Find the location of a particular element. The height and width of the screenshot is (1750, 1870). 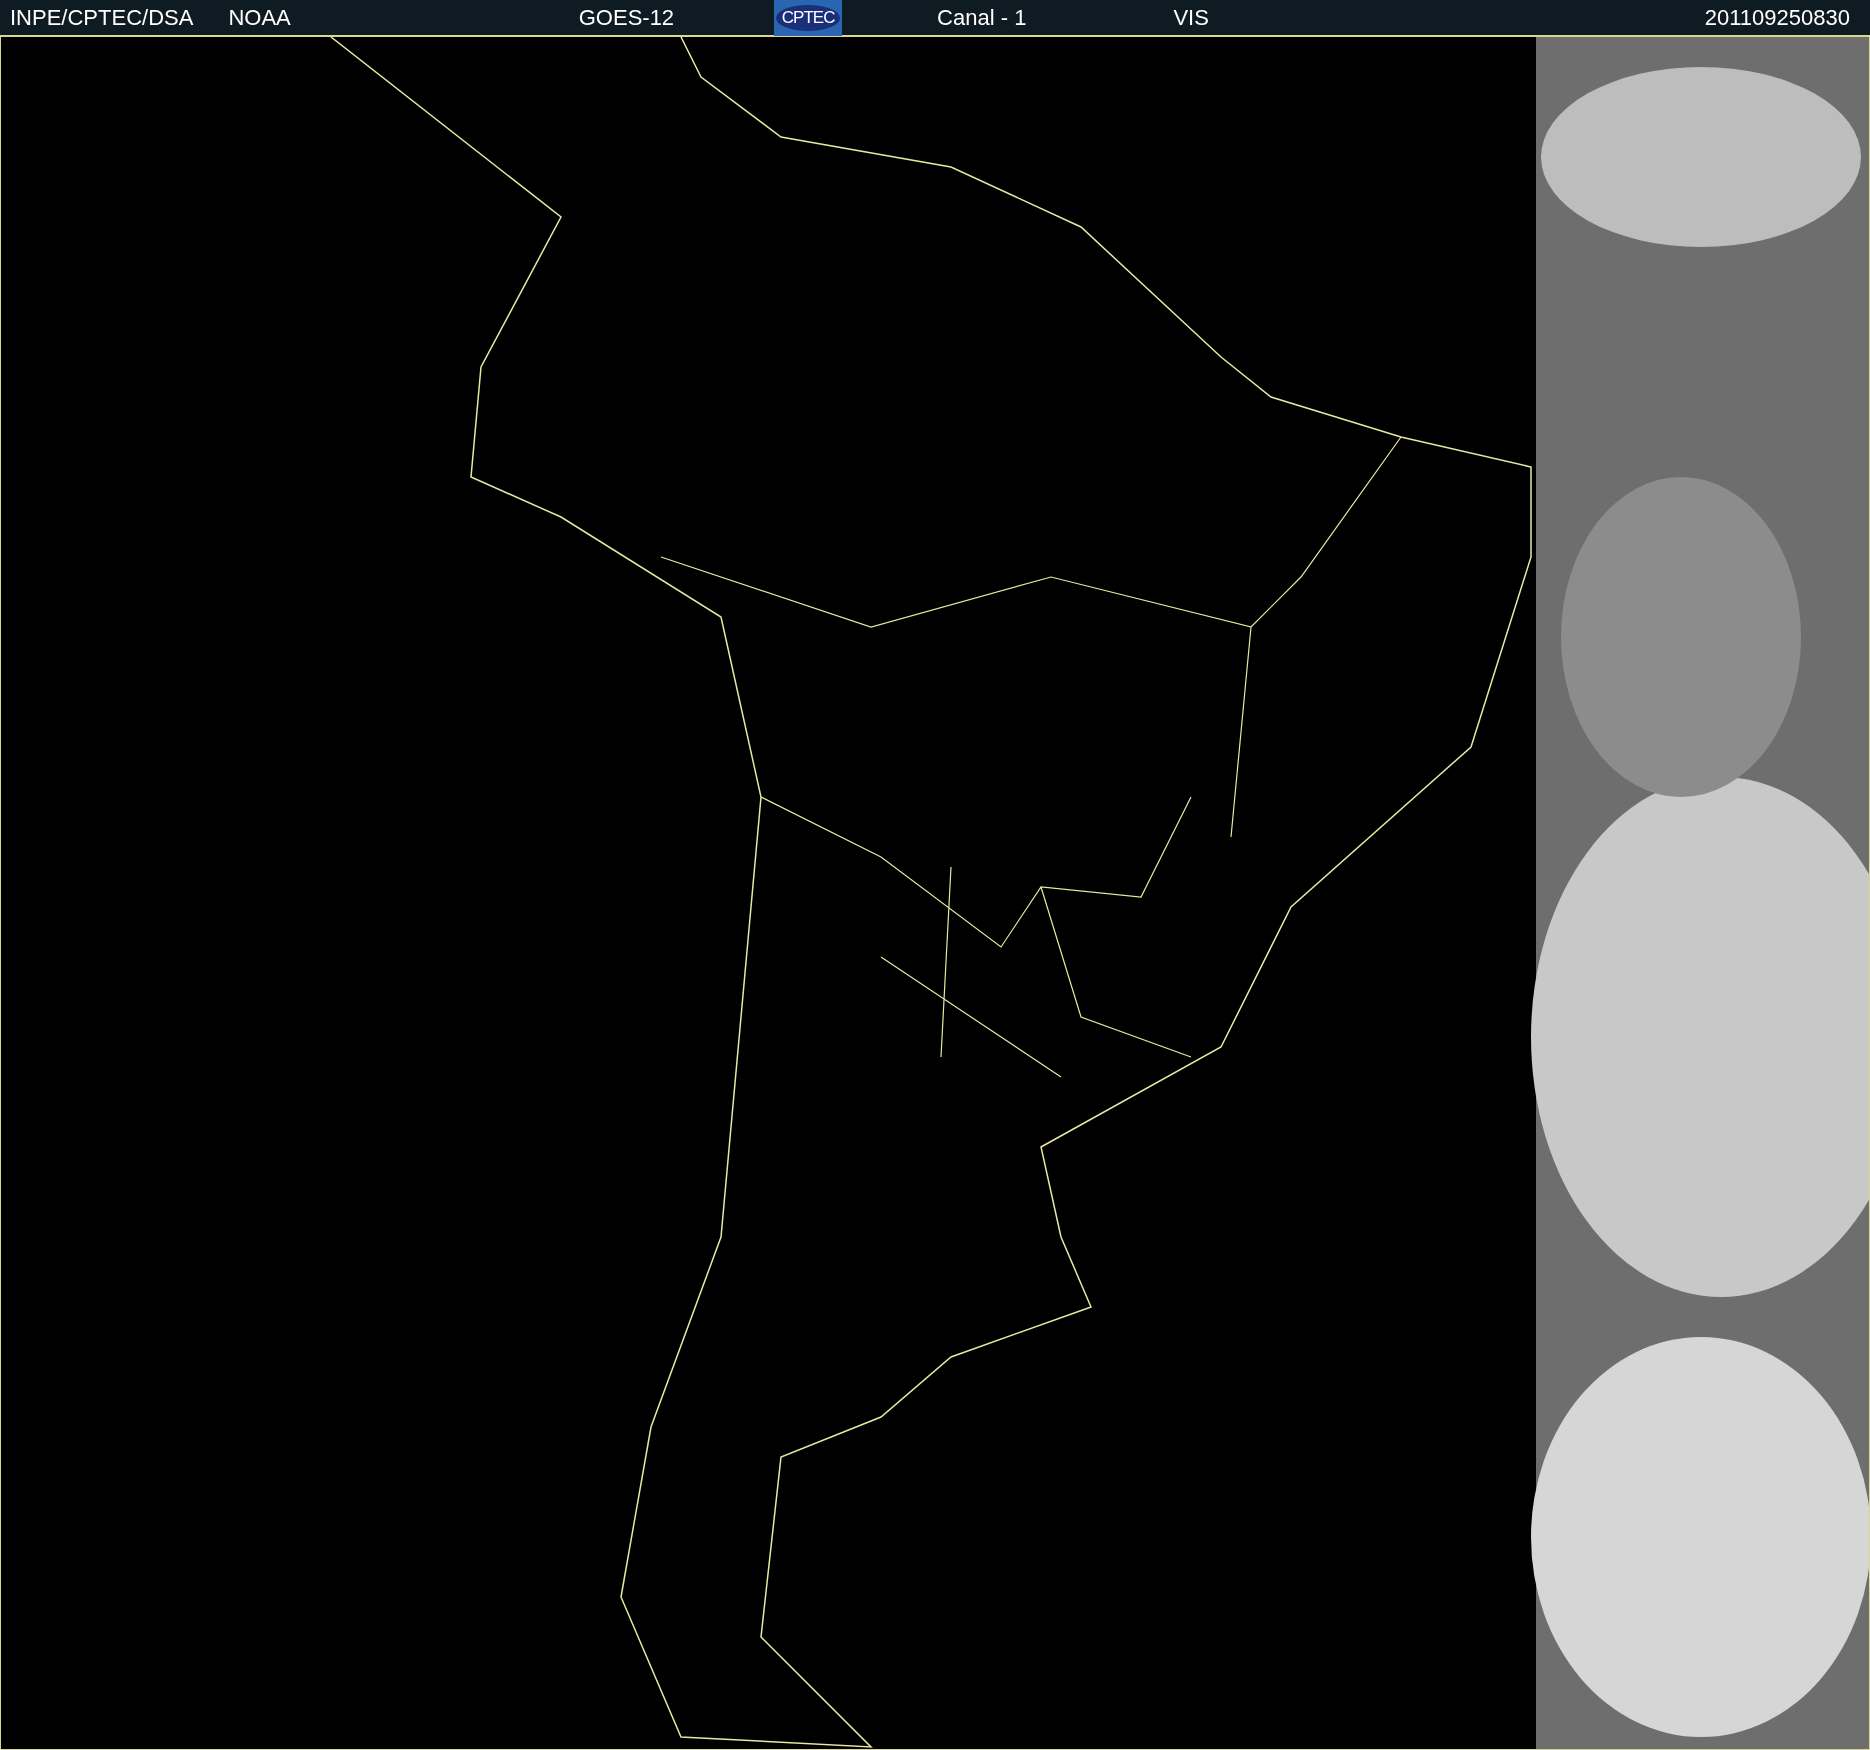

satellite-label: GOES-12 is located at coordinates (626, 17).